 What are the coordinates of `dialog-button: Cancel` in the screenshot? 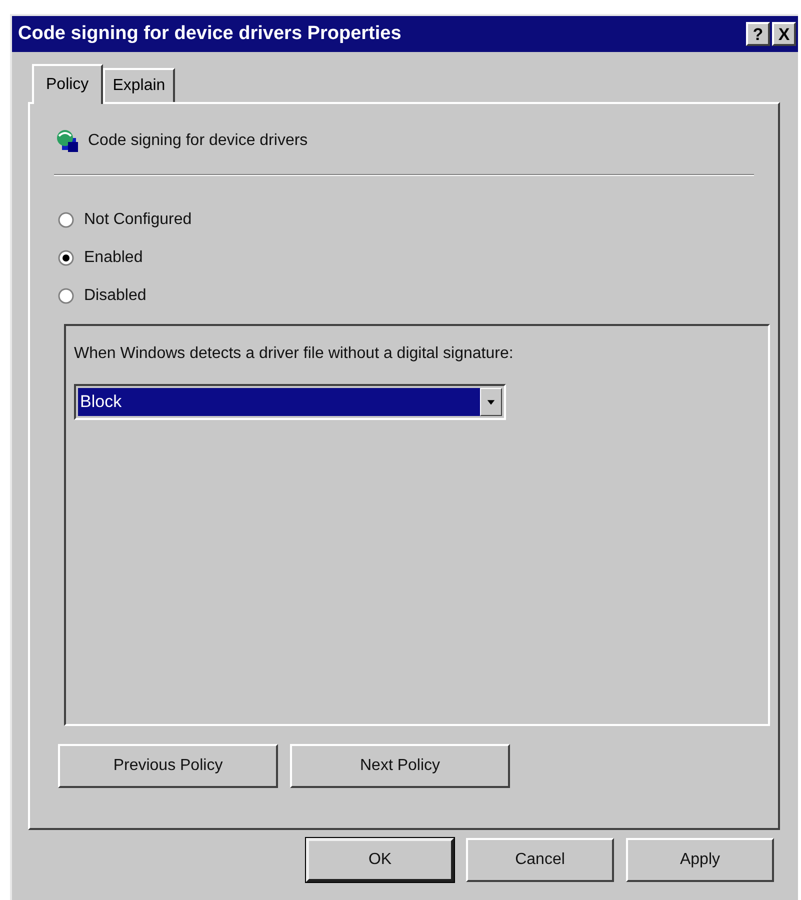 It's located at (540, 860).